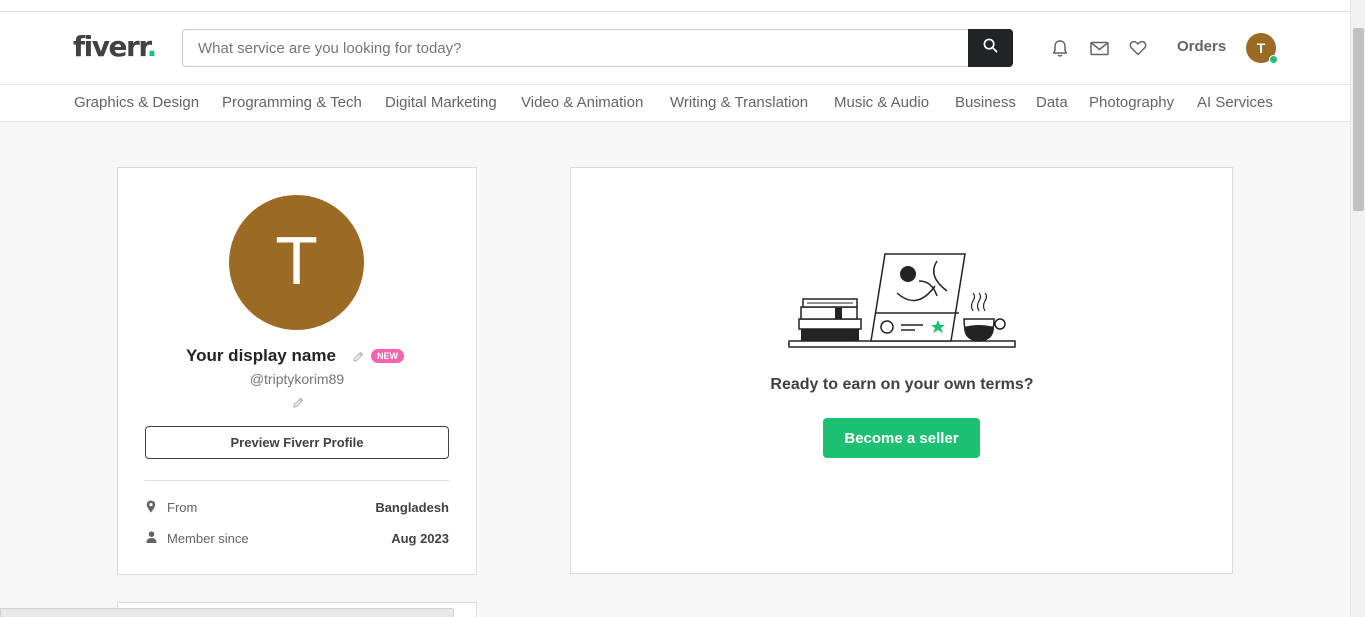 Image resolution: width=1365 pixels, height=617 pixels. I want to click on fiverr-logo: fiverr., so click(115, 46).